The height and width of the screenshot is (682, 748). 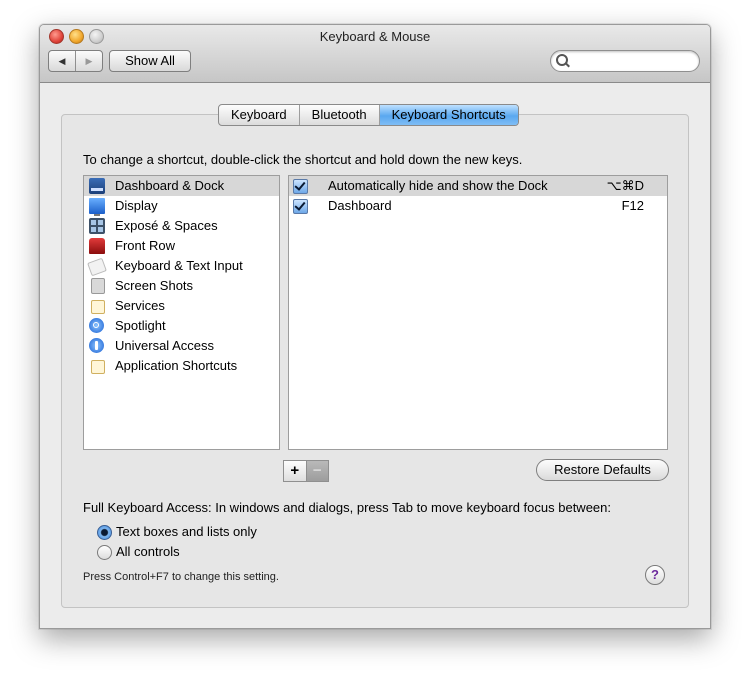 I want to click on shortcut-label: Automatically hide and show the Dock, so click(x=438, y=185).